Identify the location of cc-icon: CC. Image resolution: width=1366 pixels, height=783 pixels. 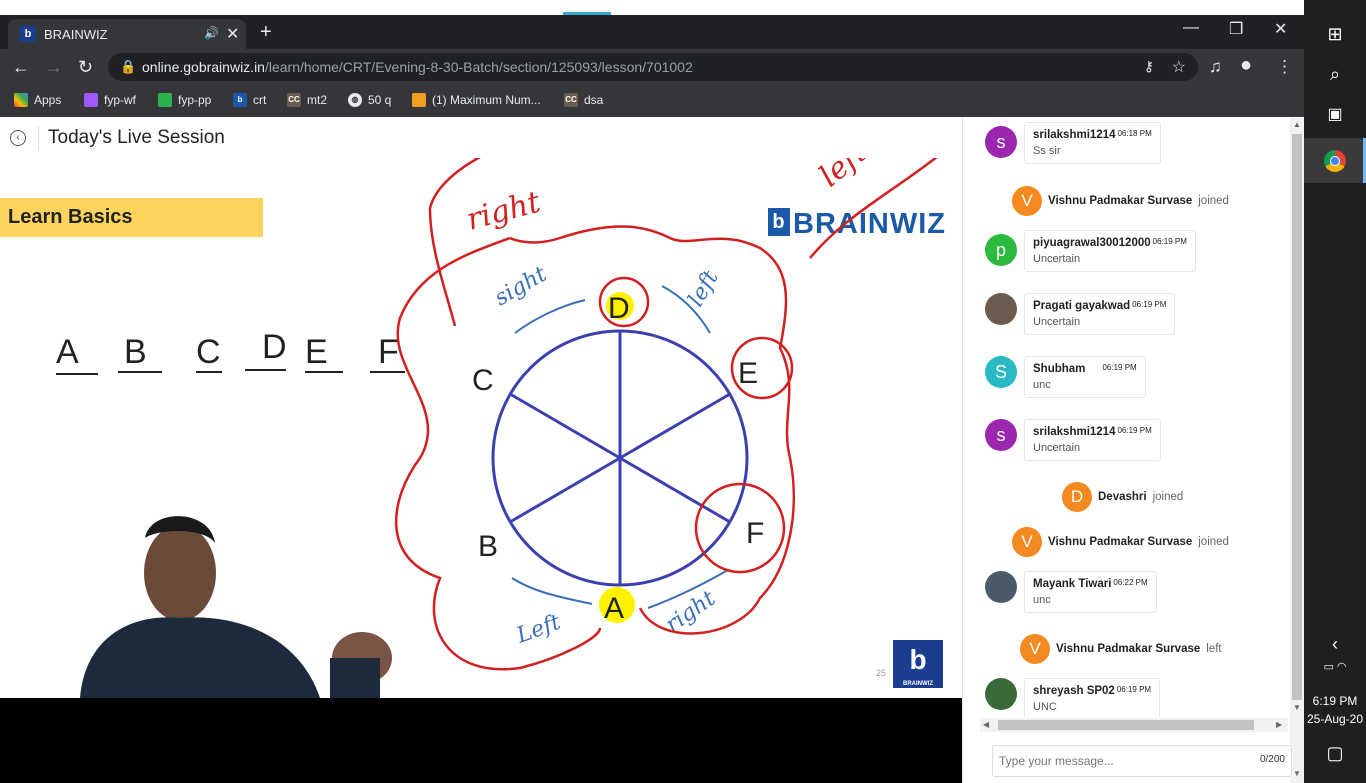
(571, 100).